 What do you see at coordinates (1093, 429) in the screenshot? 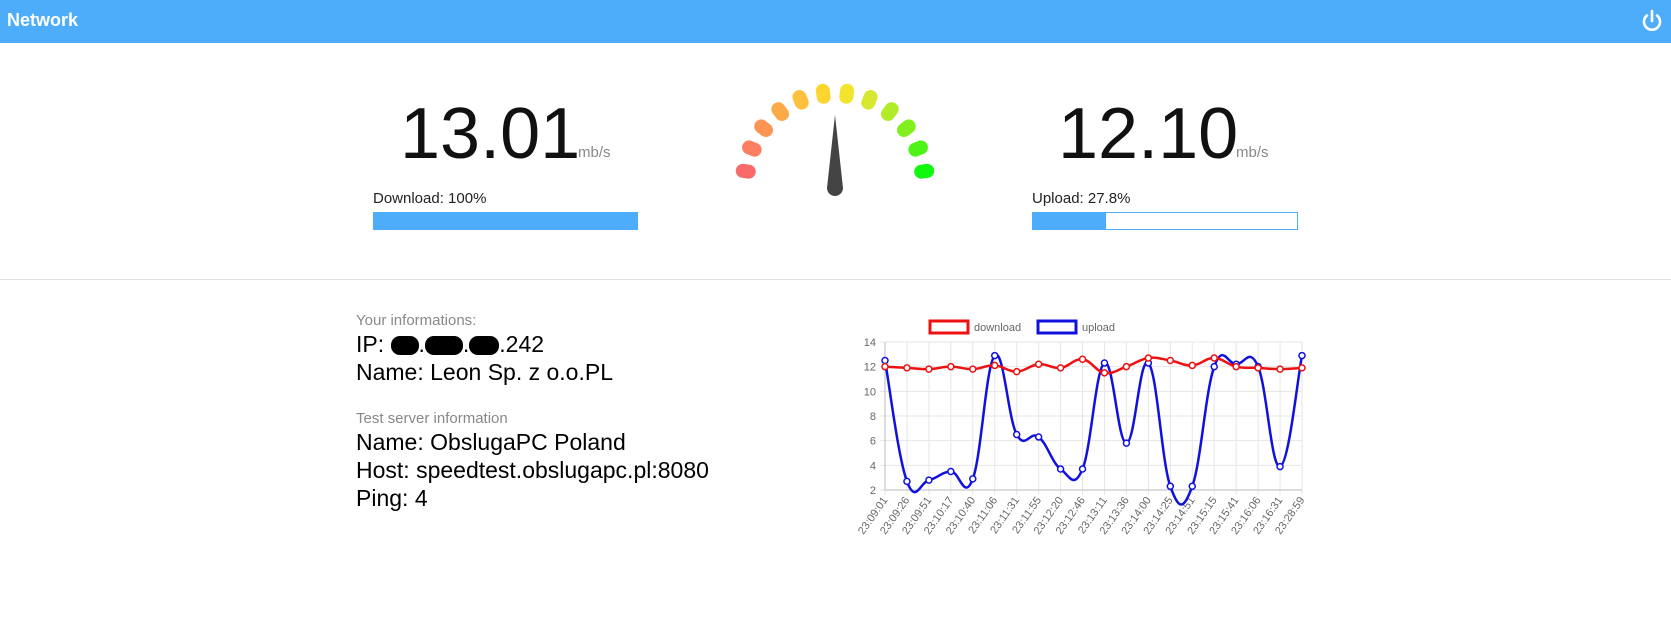
I see `upload-series-line` at bounding box center [1093, 429].